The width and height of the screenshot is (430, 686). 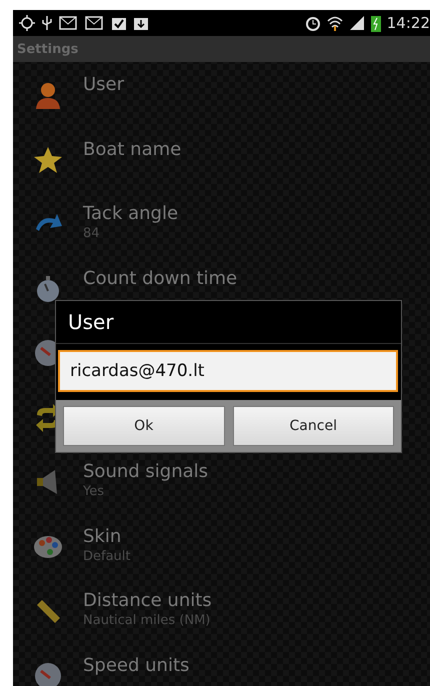 I want to click on gps-icon, so click(x=27, y=23).